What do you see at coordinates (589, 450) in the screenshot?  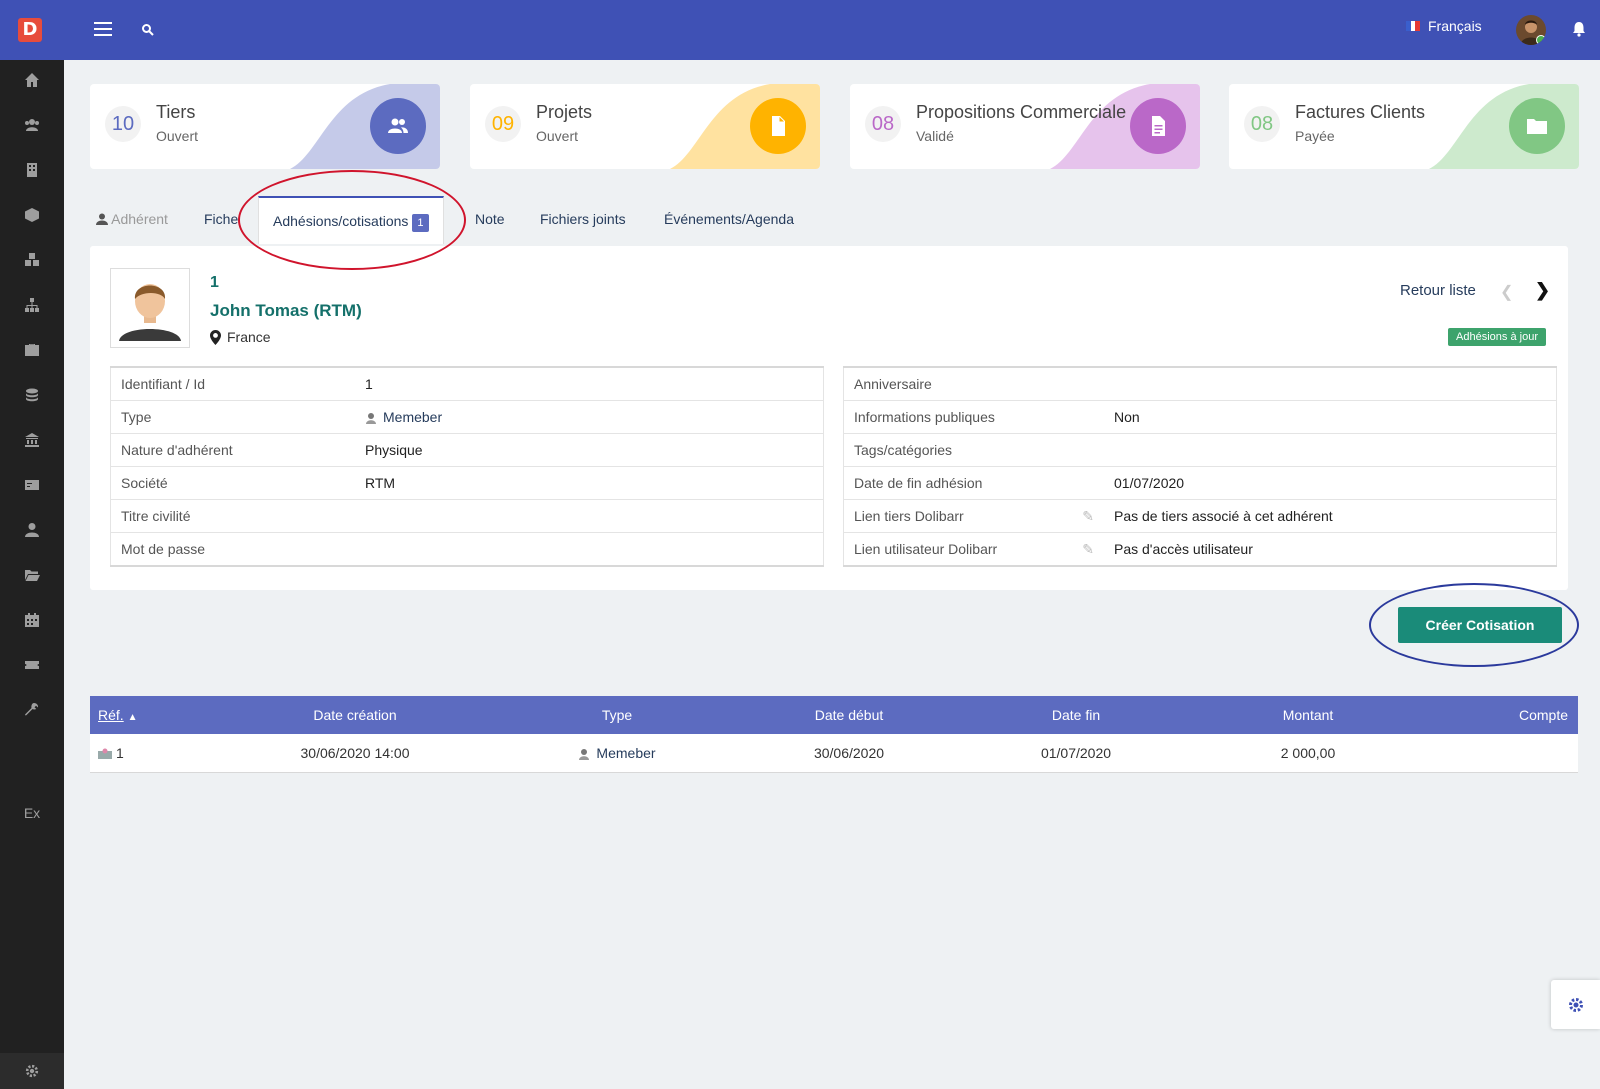 I see `info-value: Physique` at bounding box center [589, 450].